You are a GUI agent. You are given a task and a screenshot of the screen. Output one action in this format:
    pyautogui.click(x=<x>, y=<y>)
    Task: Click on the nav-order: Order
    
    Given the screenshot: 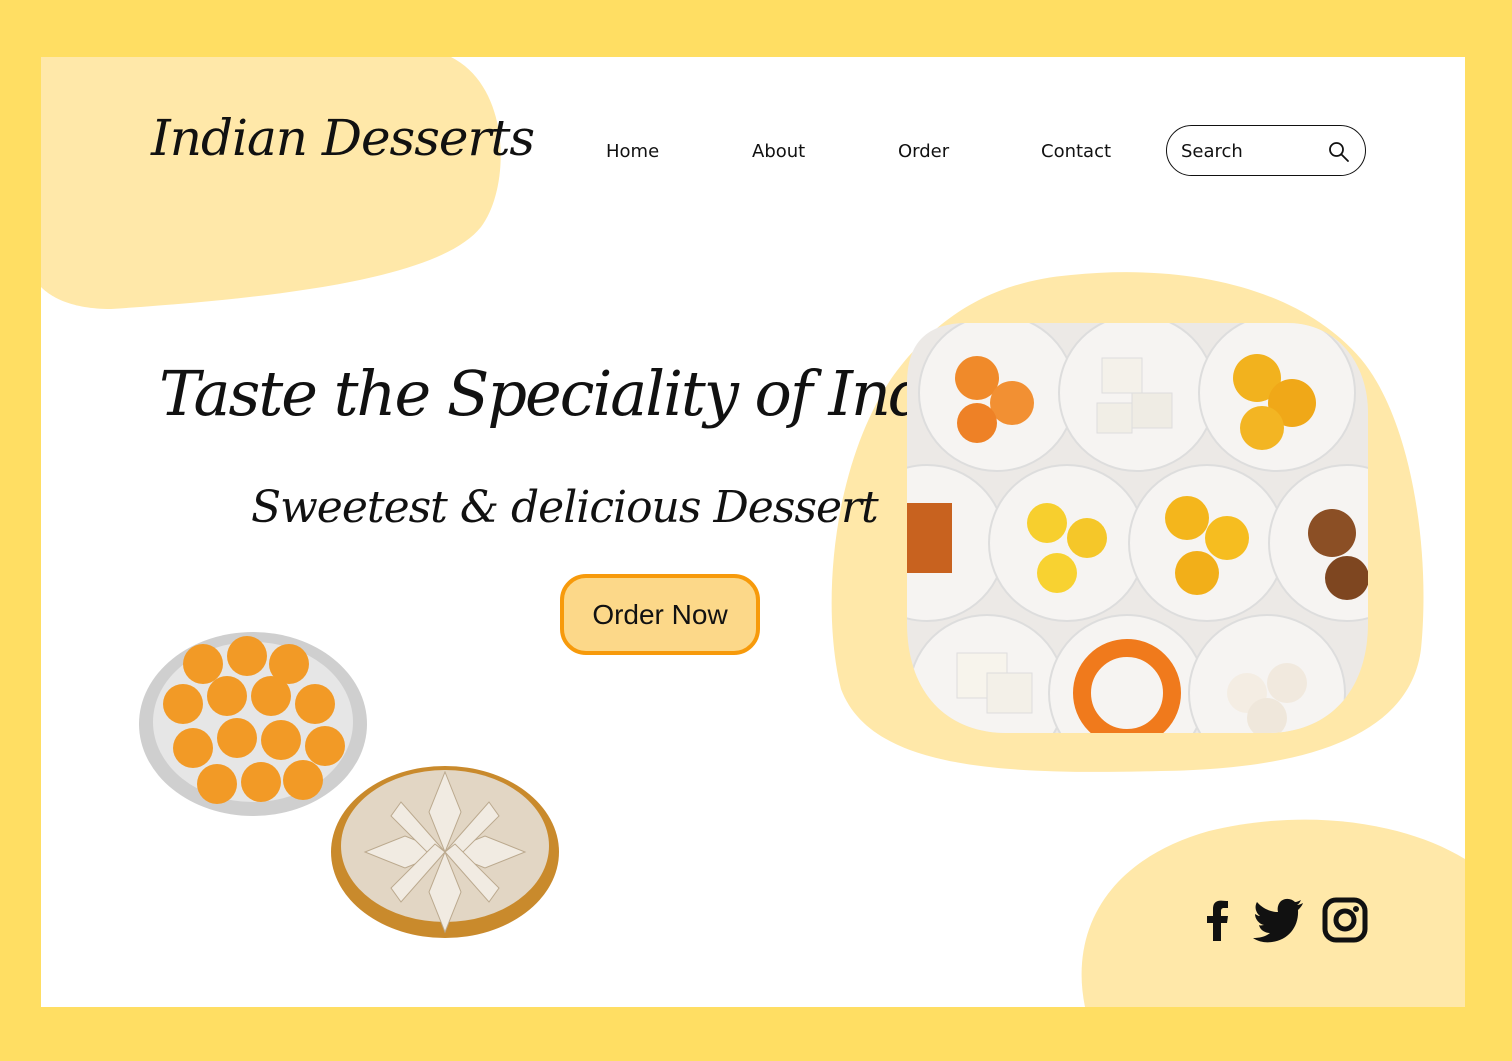 What is the action you would take?
    pyautogui.click(x=923, y=151)
    